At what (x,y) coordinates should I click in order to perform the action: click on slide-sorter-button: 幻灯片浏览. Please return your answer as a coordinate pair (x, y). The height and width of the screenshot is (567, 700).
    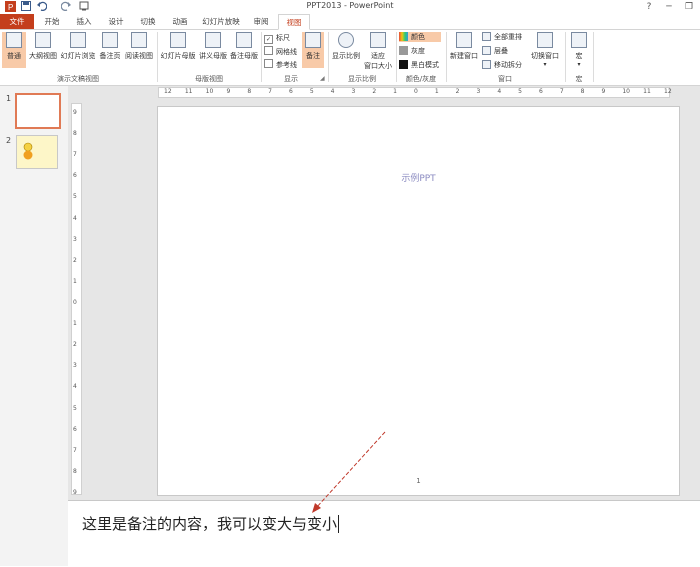
    Looking at the image, I should click on (78, 46).